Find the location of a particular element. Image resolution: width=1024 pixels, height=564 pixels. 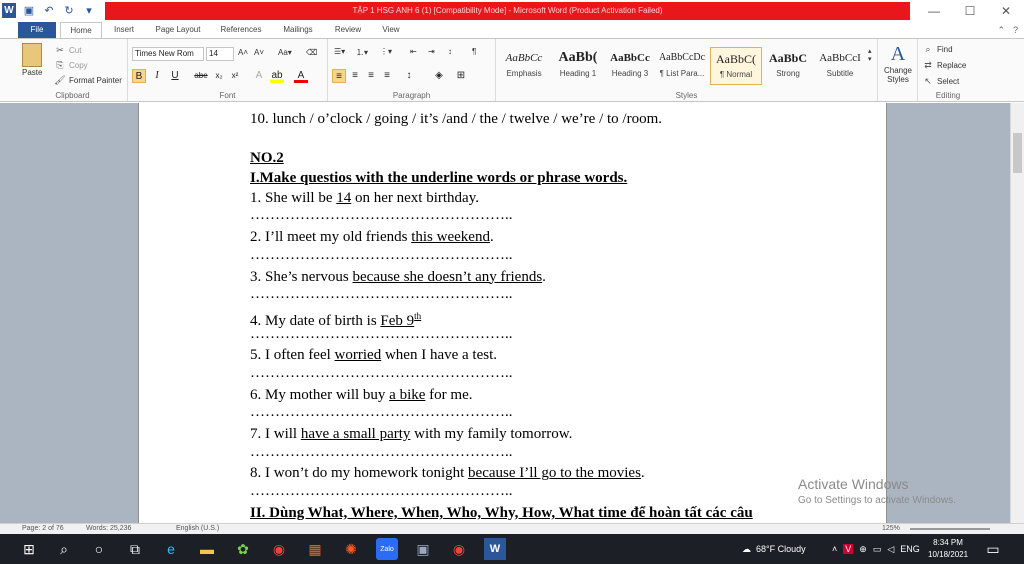

tab-references: References is located at coordinates (241, 30).